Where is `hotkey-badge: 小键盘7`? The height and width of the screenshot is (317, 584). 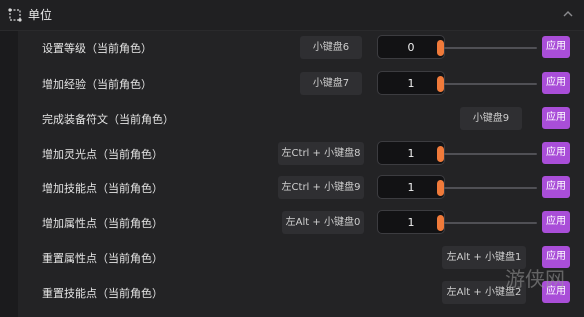
hotkey-badge: 小键盘7 is located at coordinates (331, 83).